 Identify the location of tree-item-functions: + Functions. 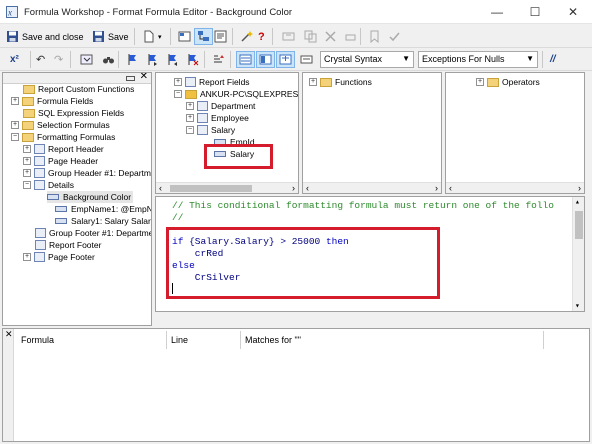
(340, 82).